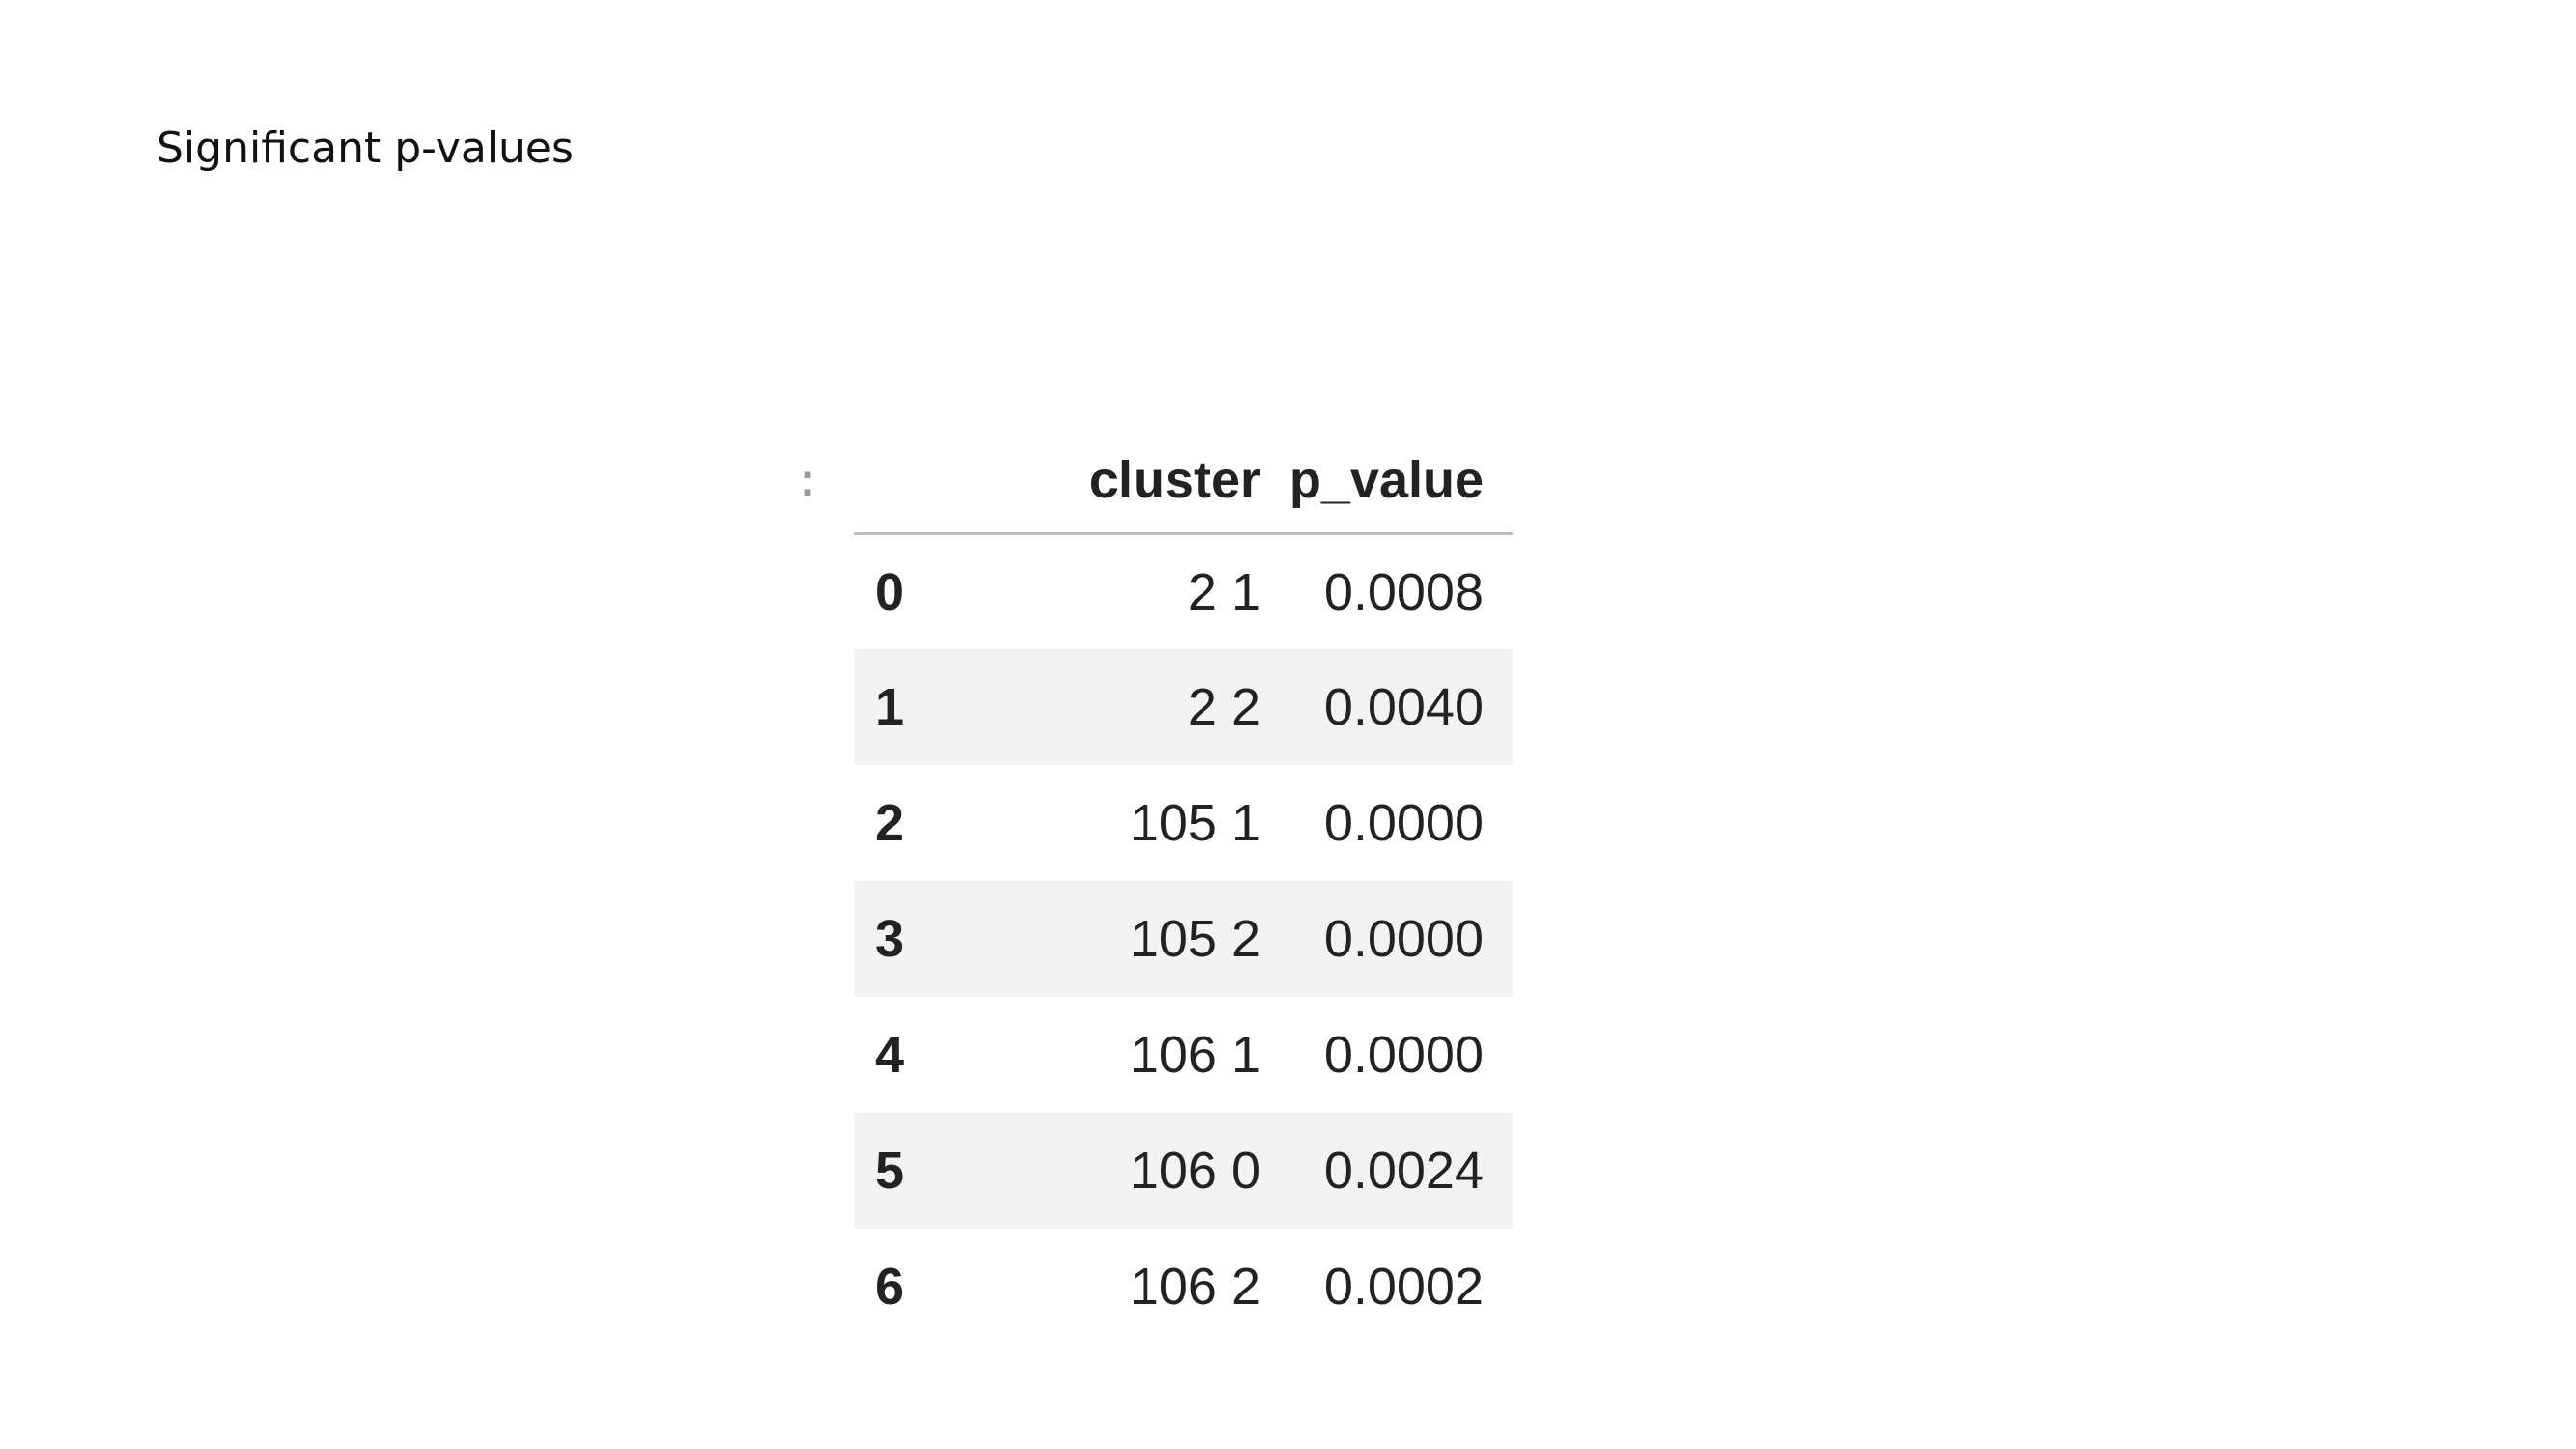  I want to click on header-p-value: p_value, so click(1386, 482).